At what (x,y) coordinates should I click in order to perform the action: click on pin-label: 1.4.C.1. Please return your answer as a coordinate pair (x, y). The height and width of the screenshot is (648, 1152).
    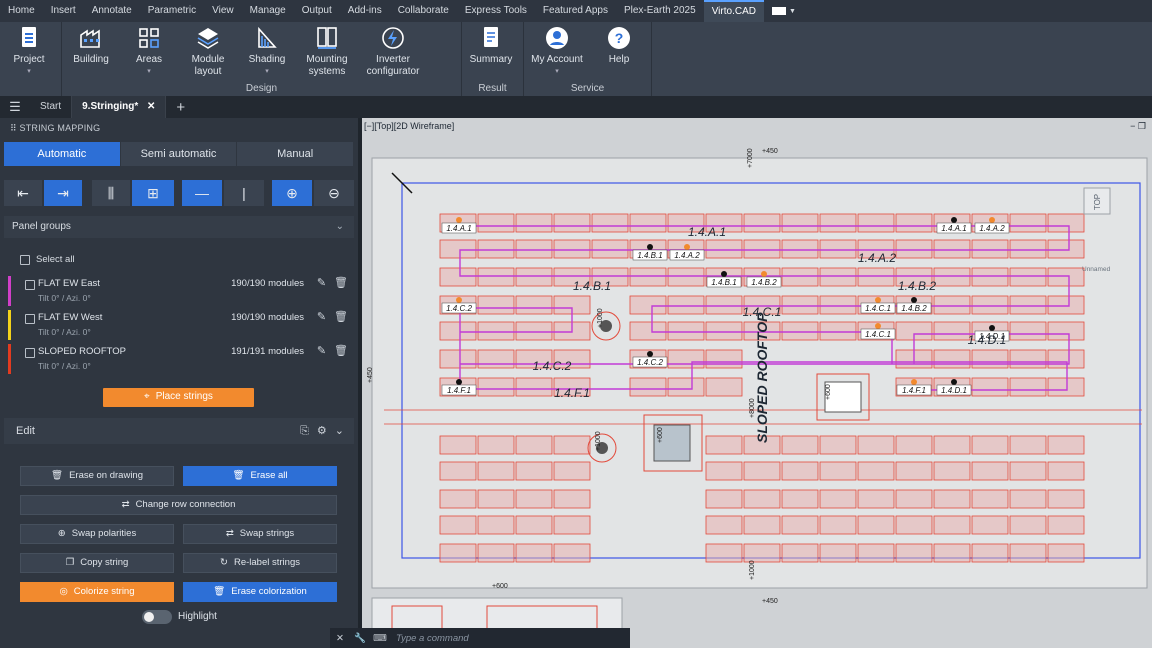
    Looking at the image, I should click on (878, 334).